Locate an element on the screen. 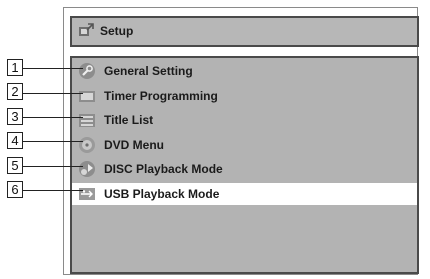 The width and height of the screenshot is (430, 279). usb-icon is located at coordinates (87, 194).